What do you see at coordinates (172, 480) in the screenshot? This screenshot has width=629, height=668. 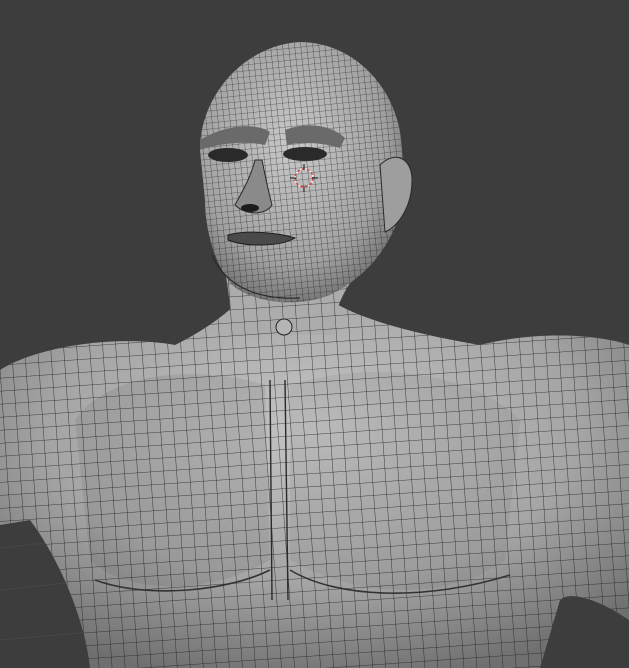 I see `left-pectoral` at bounding box center [172, 480].